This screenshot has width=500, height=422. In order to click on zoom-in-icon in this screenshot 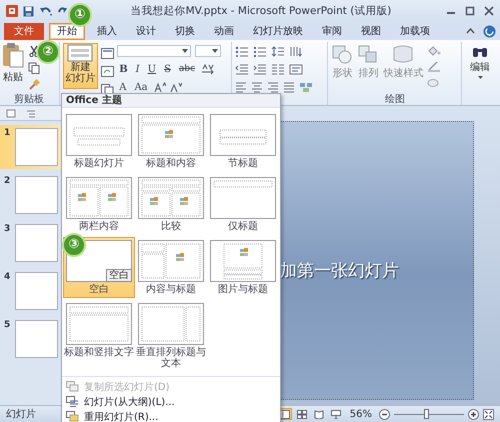, I will do `click(473, 414)`.